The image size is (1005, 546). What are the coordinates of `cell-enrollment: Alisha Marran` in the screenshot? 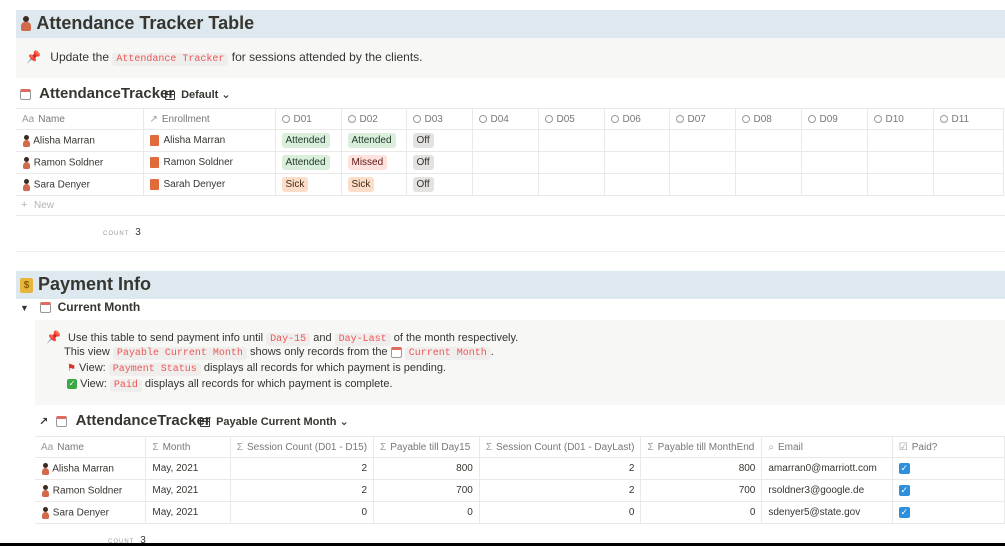 It's located at (209, 140).